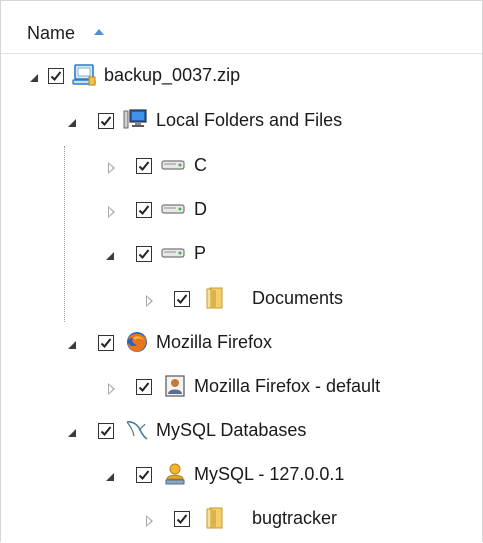 The width and height of the screenshot is (483, 543). Describe the element at coordinates (231, 430) in the screenshot. I see `tree-item-label: MySQL Databases` at that location.